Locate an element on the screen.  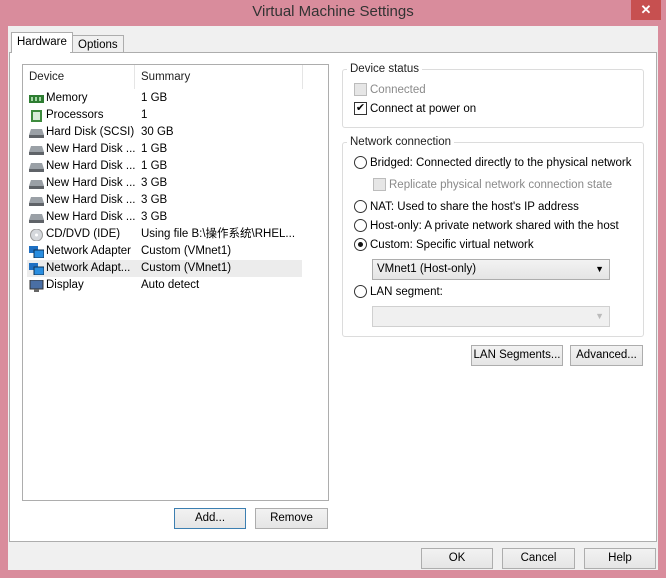
column-device: Device is located at coordinates (79, 77).